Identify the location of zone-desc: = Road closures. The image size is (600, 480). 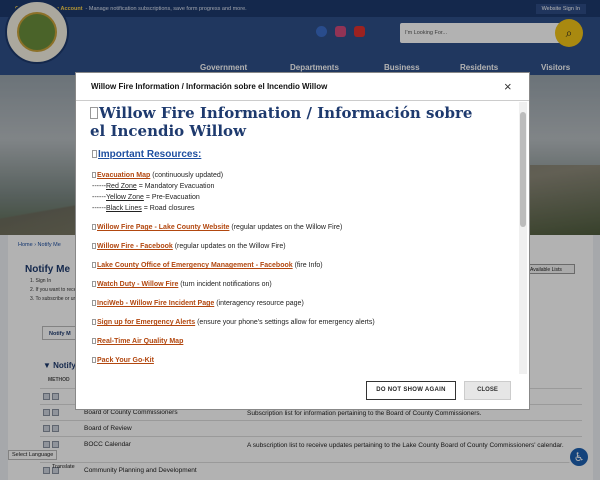
(168, 208).